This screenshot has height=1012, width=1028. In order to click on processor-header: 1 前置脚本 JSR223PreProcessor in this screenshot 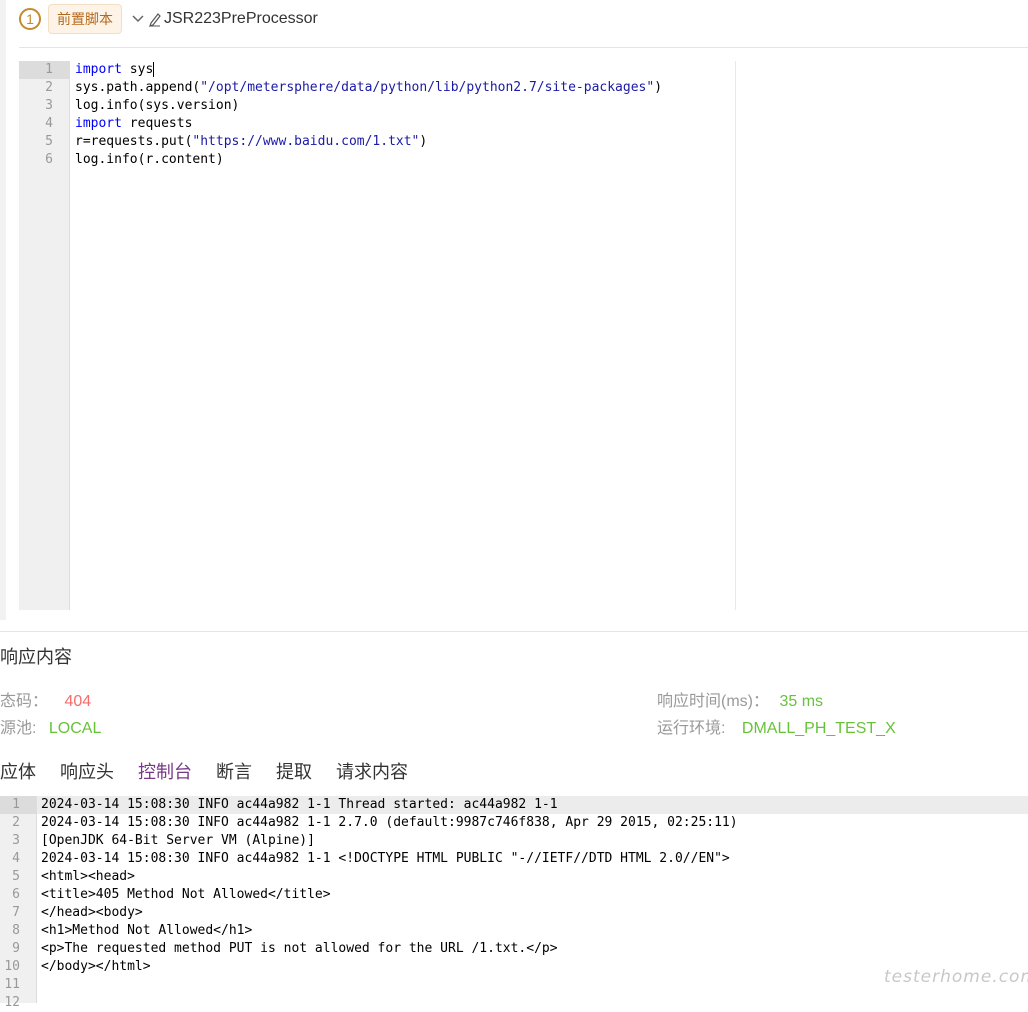, I will do `click(168, 19)`.